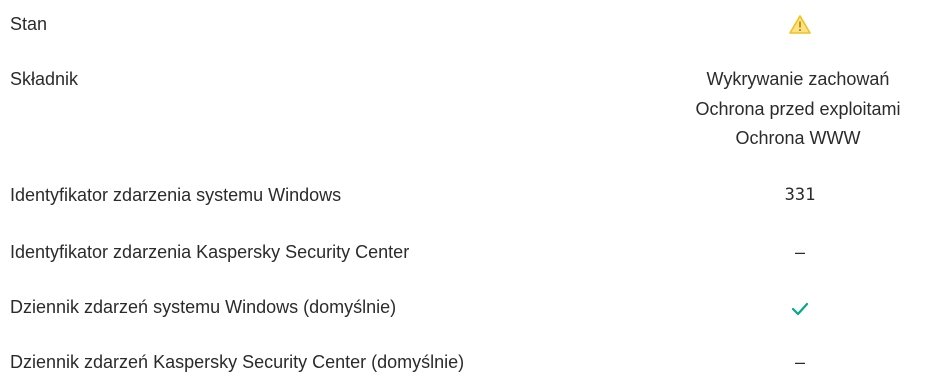  I want to click on windows-event-id-value: 331, so click(800, 195).